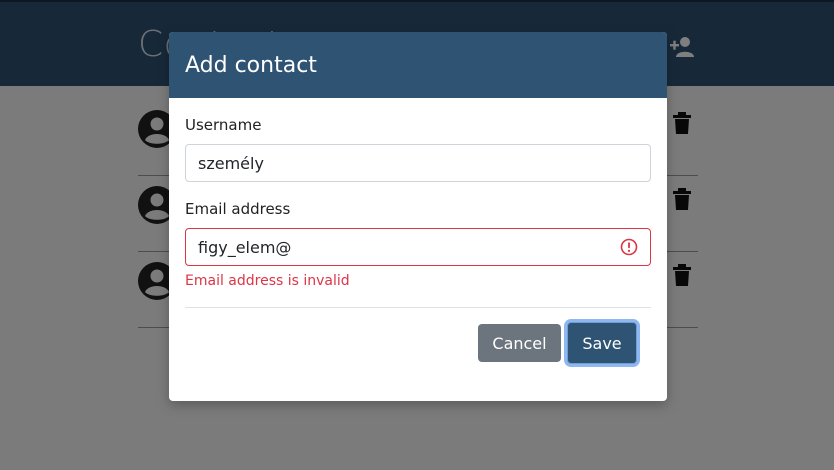 Image resolution: width=834 pixels, height=470 pixels. What do you see at coordinates (629, 247) in the screenshot?
I see `error-circle-icon` at bounding box center [629, 247].